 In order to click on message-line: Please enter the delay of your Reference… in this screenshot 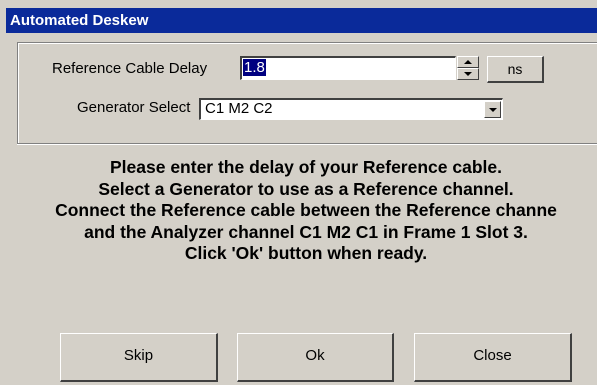, I will do `click(306, 167)`.